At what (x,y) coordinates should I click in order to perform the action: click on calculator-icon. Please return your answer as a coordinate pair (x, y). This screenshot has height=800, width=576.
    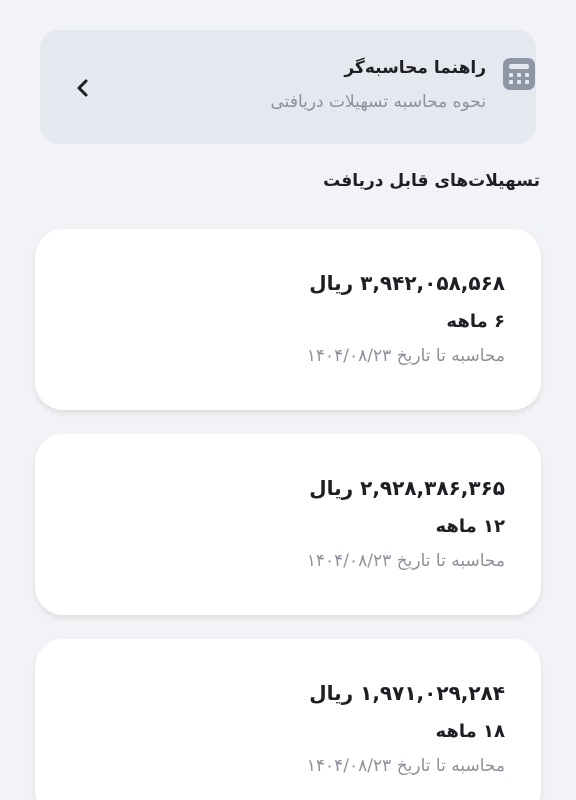
    Looking at the image, I should click on (519, 74).